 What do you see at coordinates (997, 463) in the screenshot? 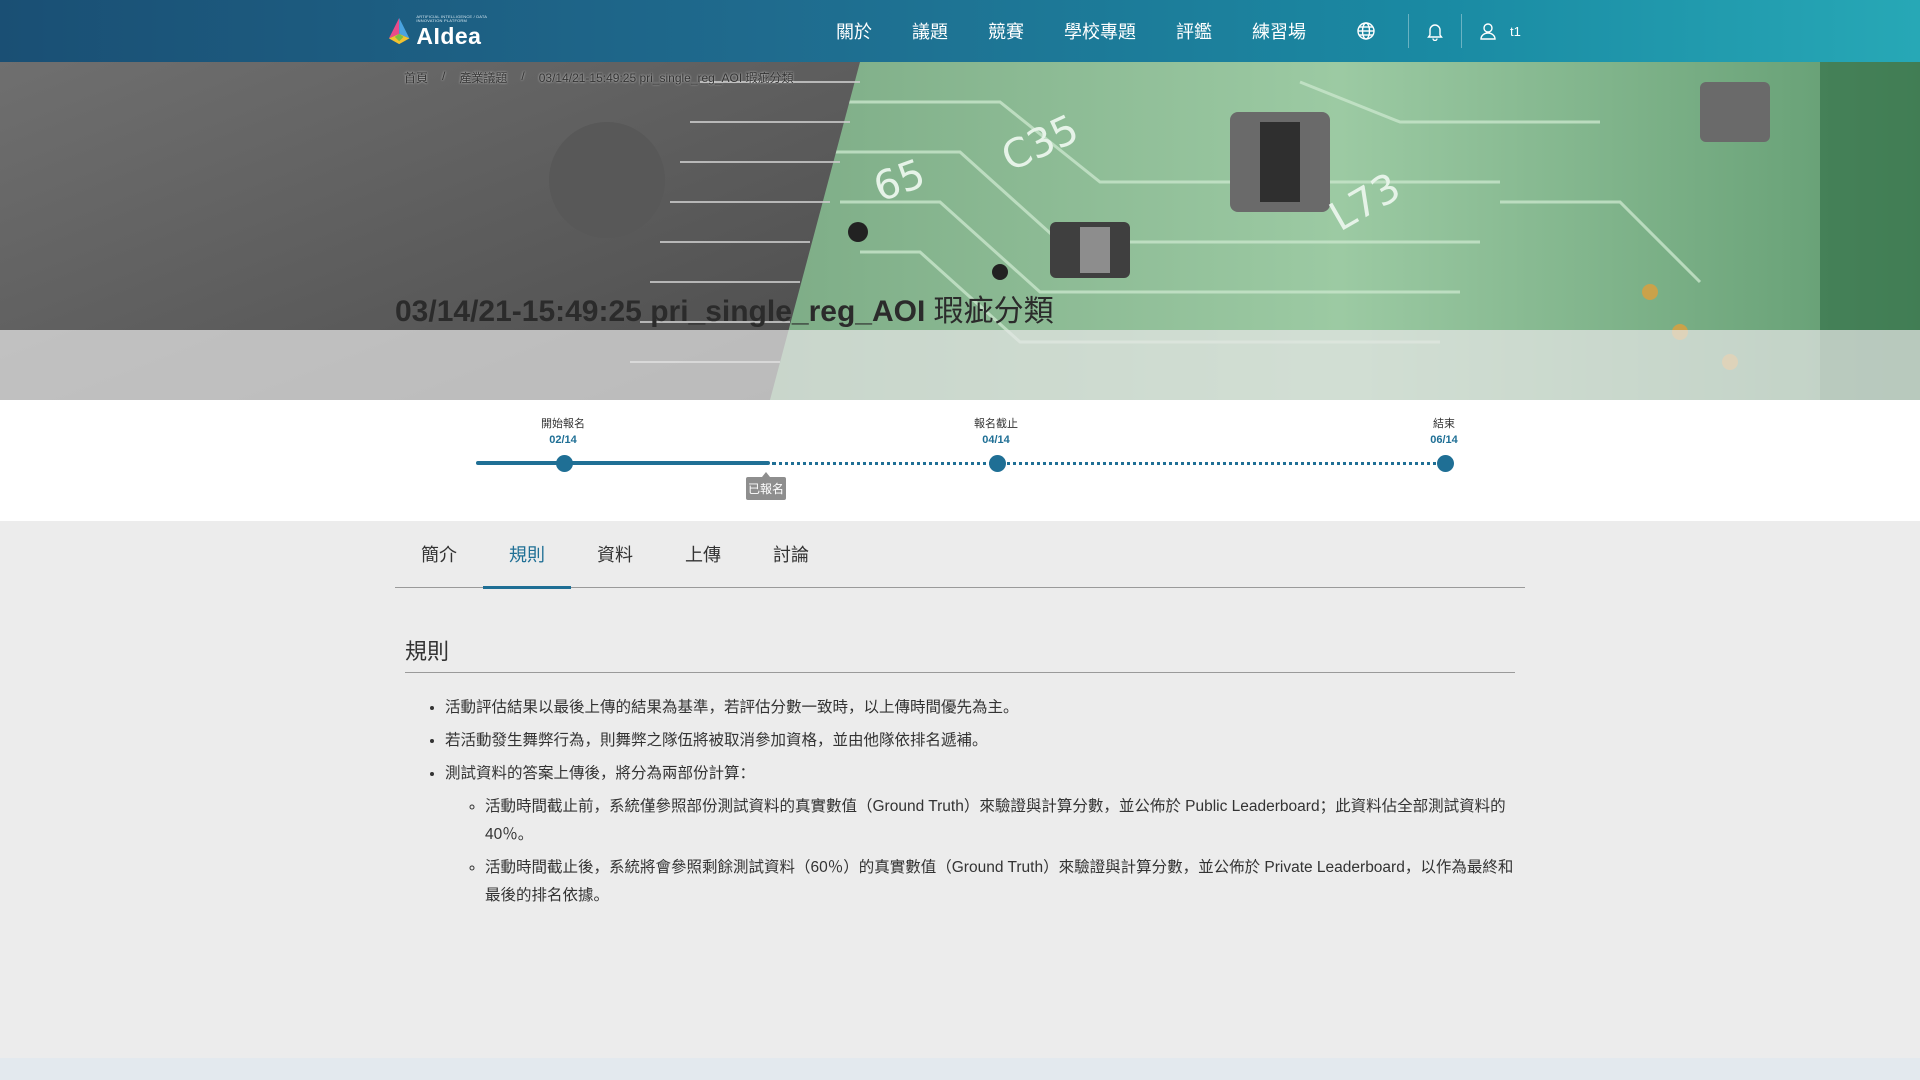
I see `milestone-dot-deadline` at bounding box center [997, 463].